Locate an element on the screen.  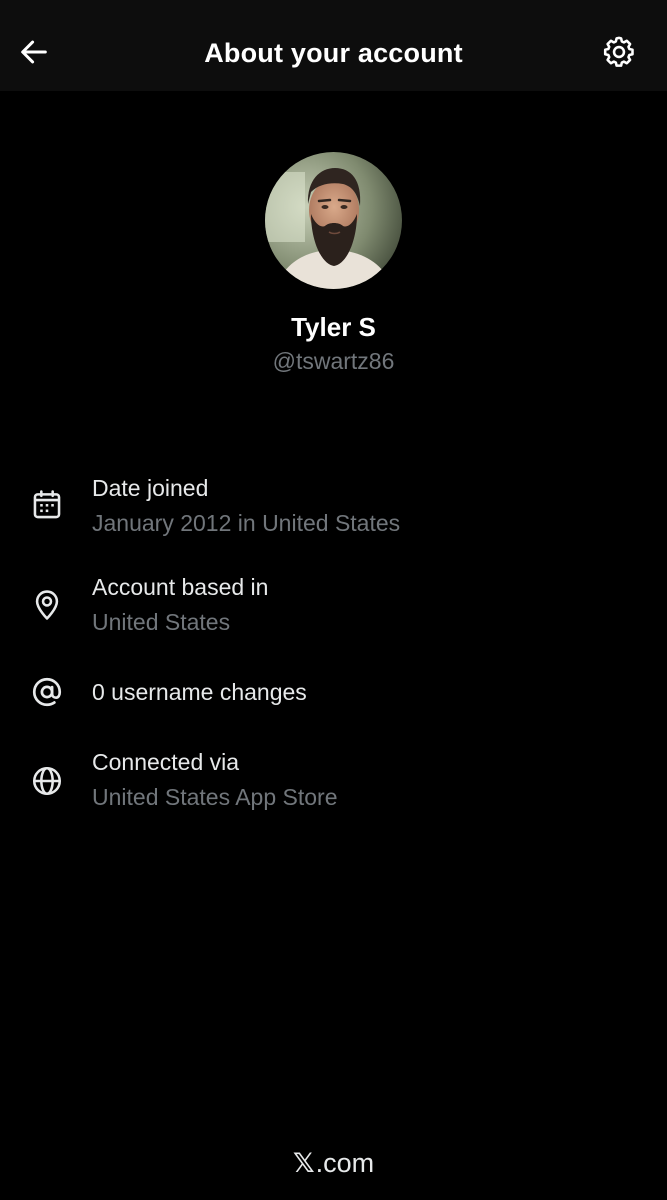
at-sign-icon is located at coordinates (47, 692).